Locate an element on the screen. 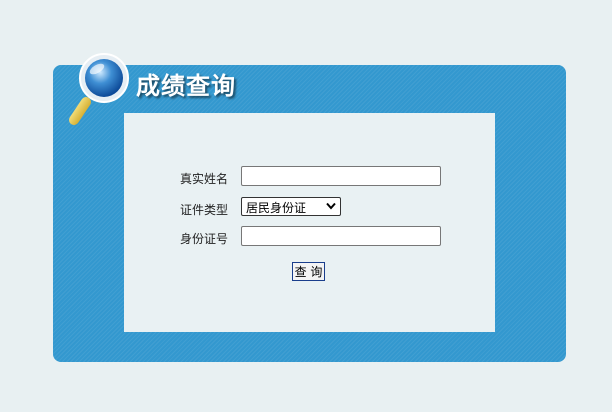 This screenshot has height=412, width=612. id-type-label: 证件类型 is located at coordinates (204, 210).